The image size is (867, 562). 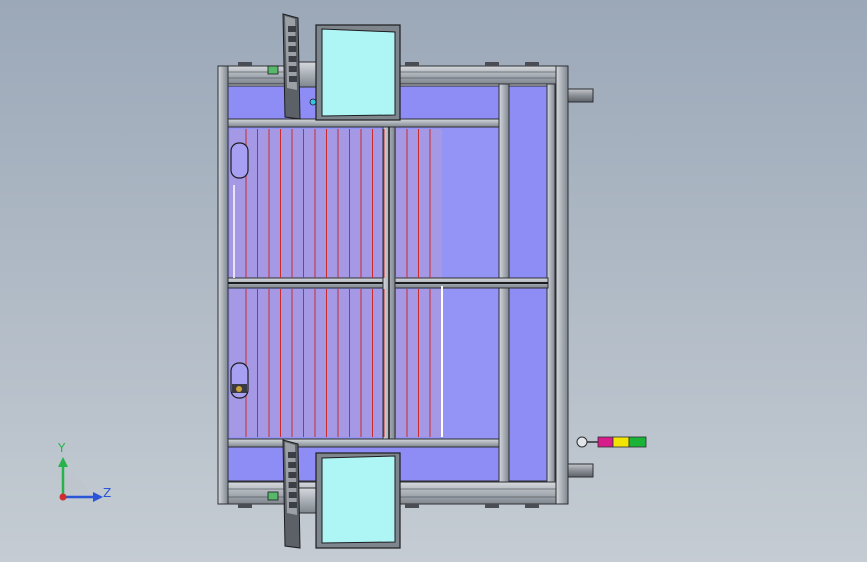 What do you see at coordinates (336, 203) in the screenshot?
I see `light-curtain-zone-upper` at bounding box center [336, 203].